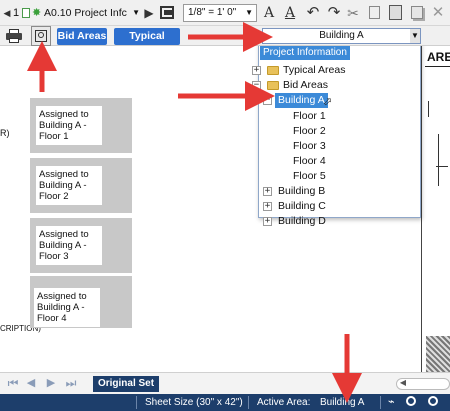 The width and height of the screenshot is (450, 411). What do you see at coordinates (51, 383) in the screenshot?
I see `next-page-icon: ▶` at bounding box center [51, 383].